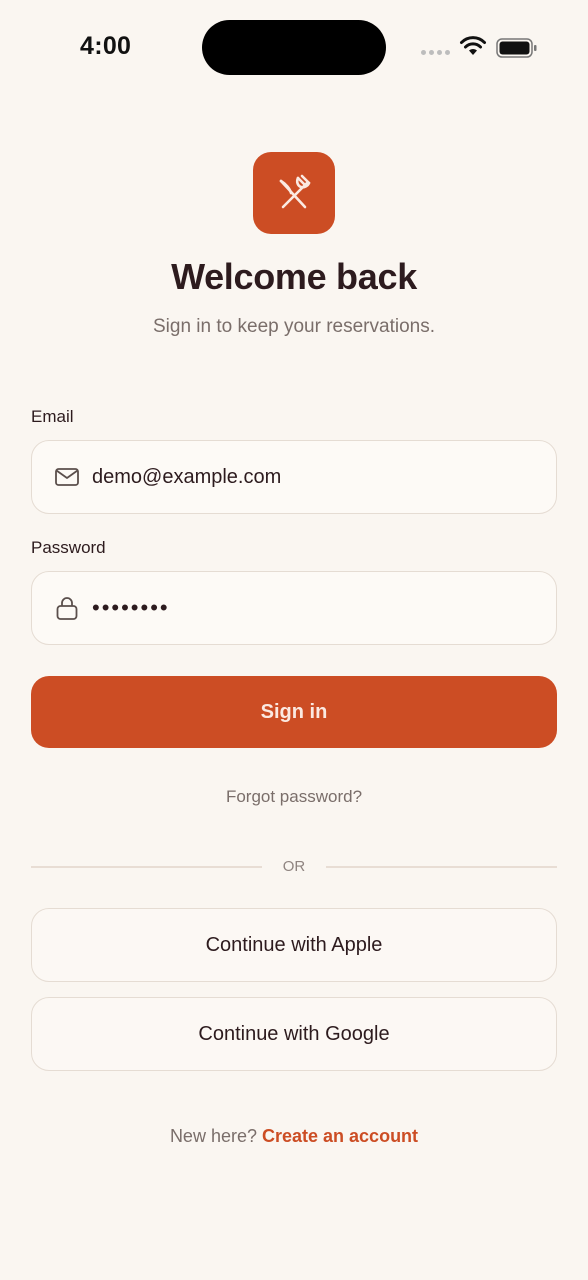  I want to click on battery-icon, so click(516, 48).